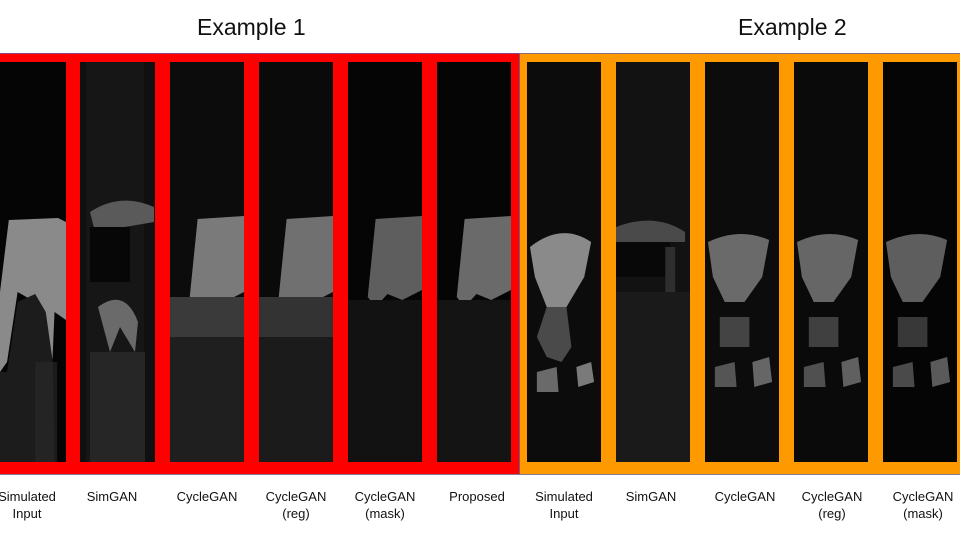 Image resolution: width=960 pixels, height=540 pixels. I want to click on example-1-title: Example 1, so click(251, 27).